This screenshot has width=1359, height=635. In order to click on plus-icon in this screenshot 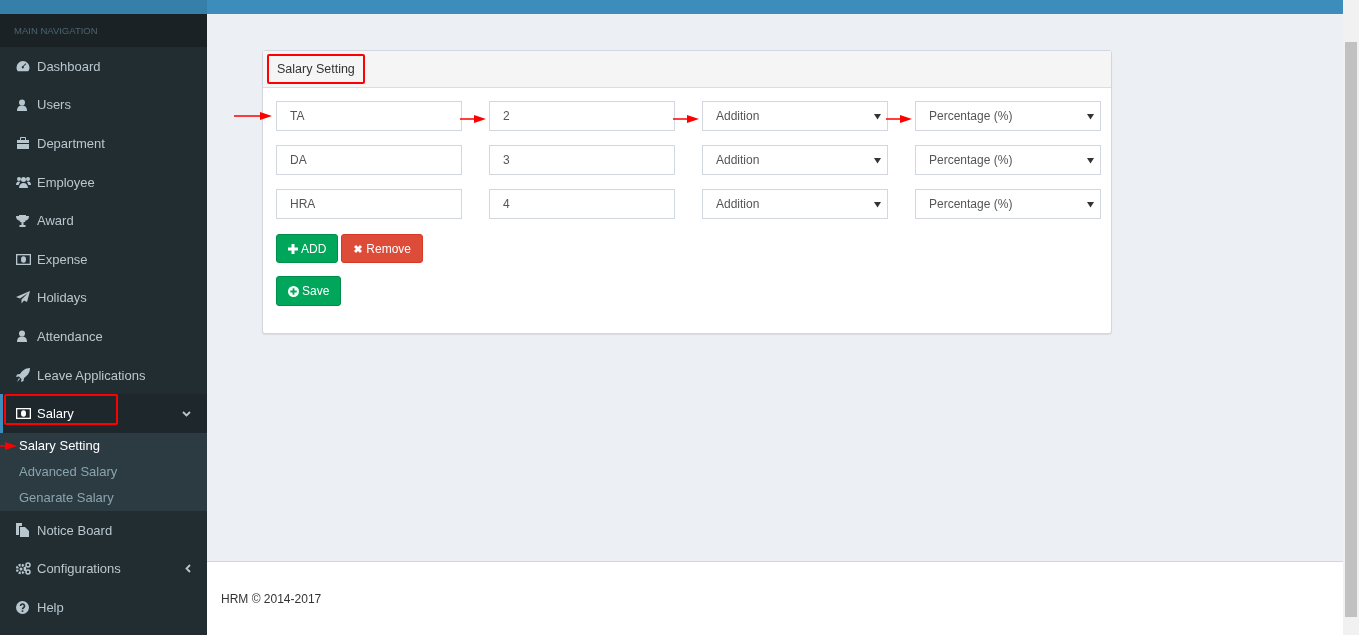, I will do `click(293, 248)`.